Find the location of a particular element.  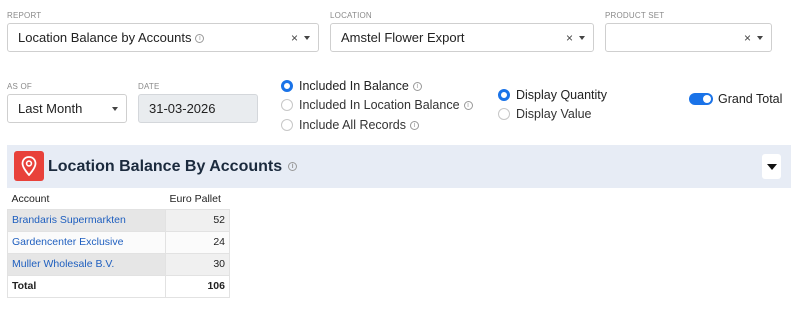

chevron-down-icon is located at coordinates (771, 166).